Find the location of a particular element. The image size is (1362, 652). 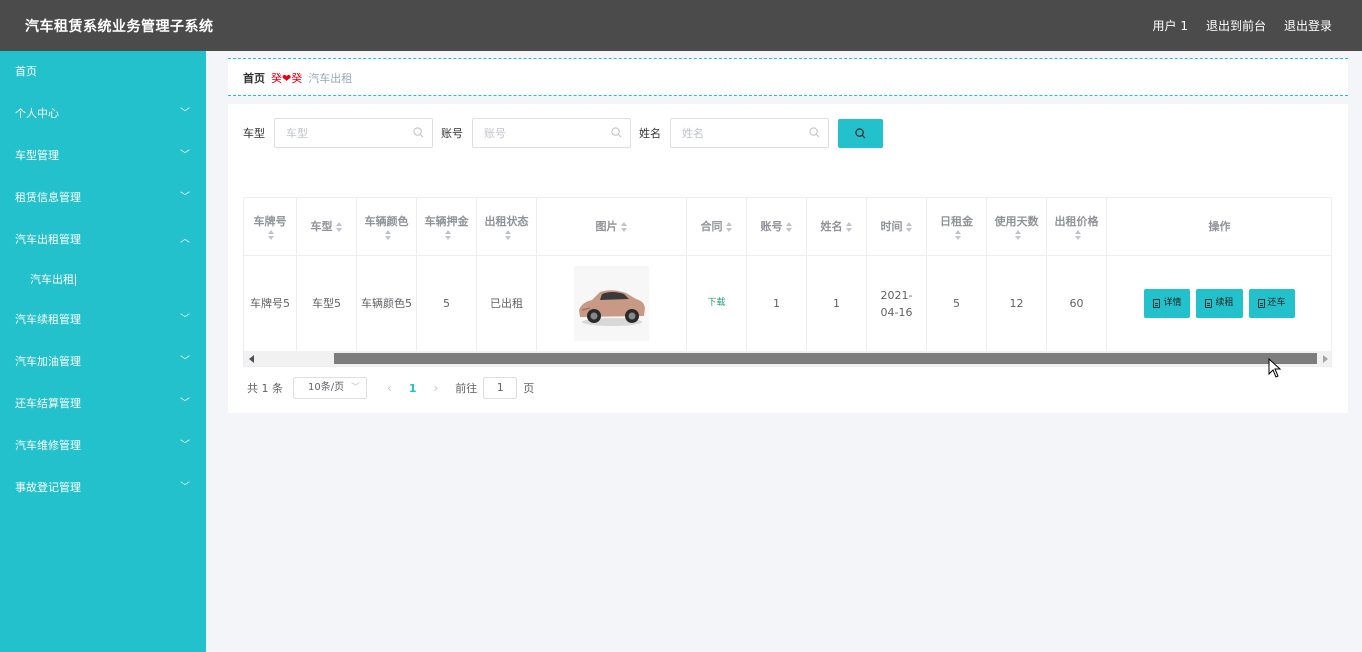

cell-time: 2021-04-16 is located at coordinates (897, 303).